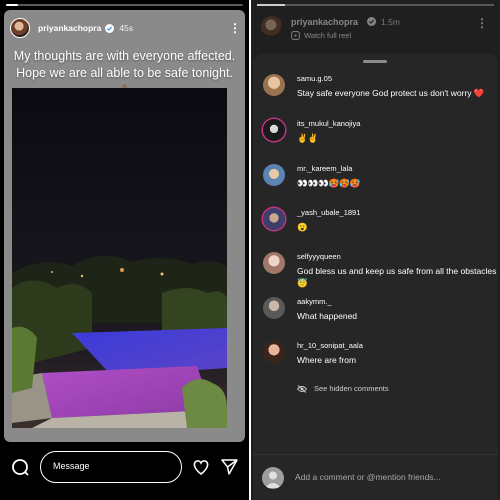 The image size is (500, 500). What do you see at coordinates (328, 123) in the screenshot?
I see `comment-username: its_mukul_kanojiya` at bounding box center [328, 123].